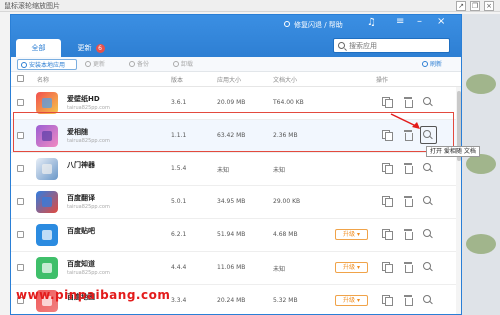 The height and width of the screenshot is (315, 500). I want to click on tab-all: 全部, so click(38, 48).